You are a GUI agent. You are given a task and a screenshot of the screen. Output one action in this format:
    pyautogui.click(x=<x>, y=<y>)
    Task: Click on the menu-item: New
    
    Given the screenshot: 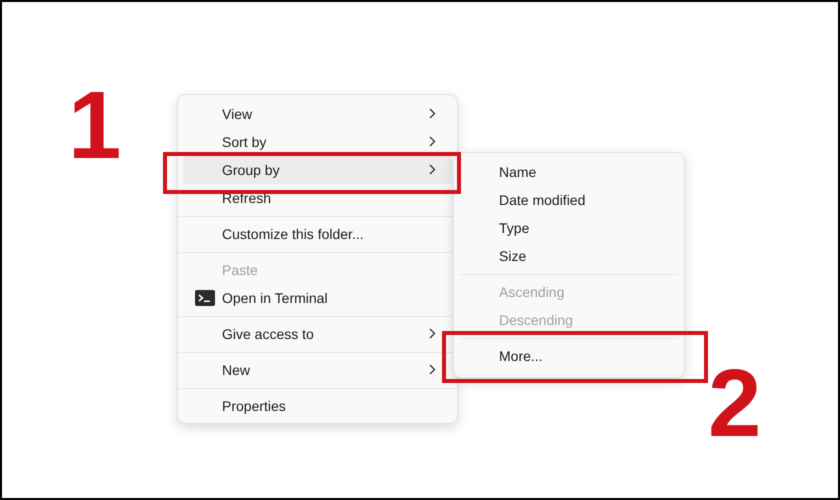 What is the action you would take?
    pyautogui.click(x=317, y=370)
    